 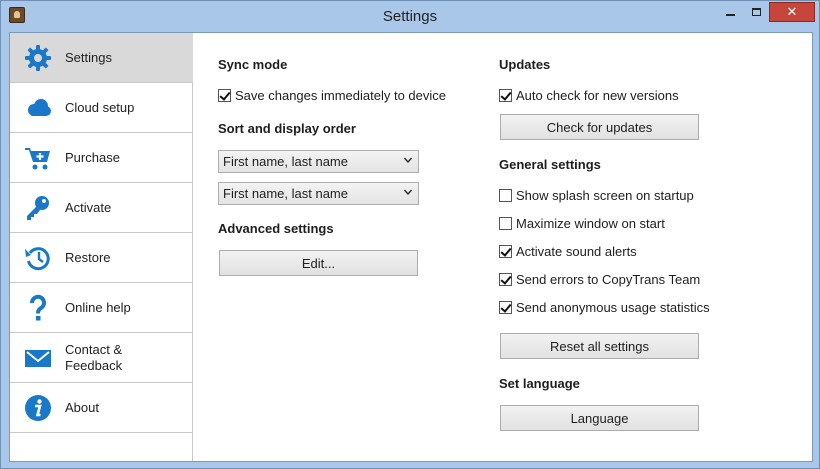 I want to click on cloud-icon, so click(x=38, y=108).